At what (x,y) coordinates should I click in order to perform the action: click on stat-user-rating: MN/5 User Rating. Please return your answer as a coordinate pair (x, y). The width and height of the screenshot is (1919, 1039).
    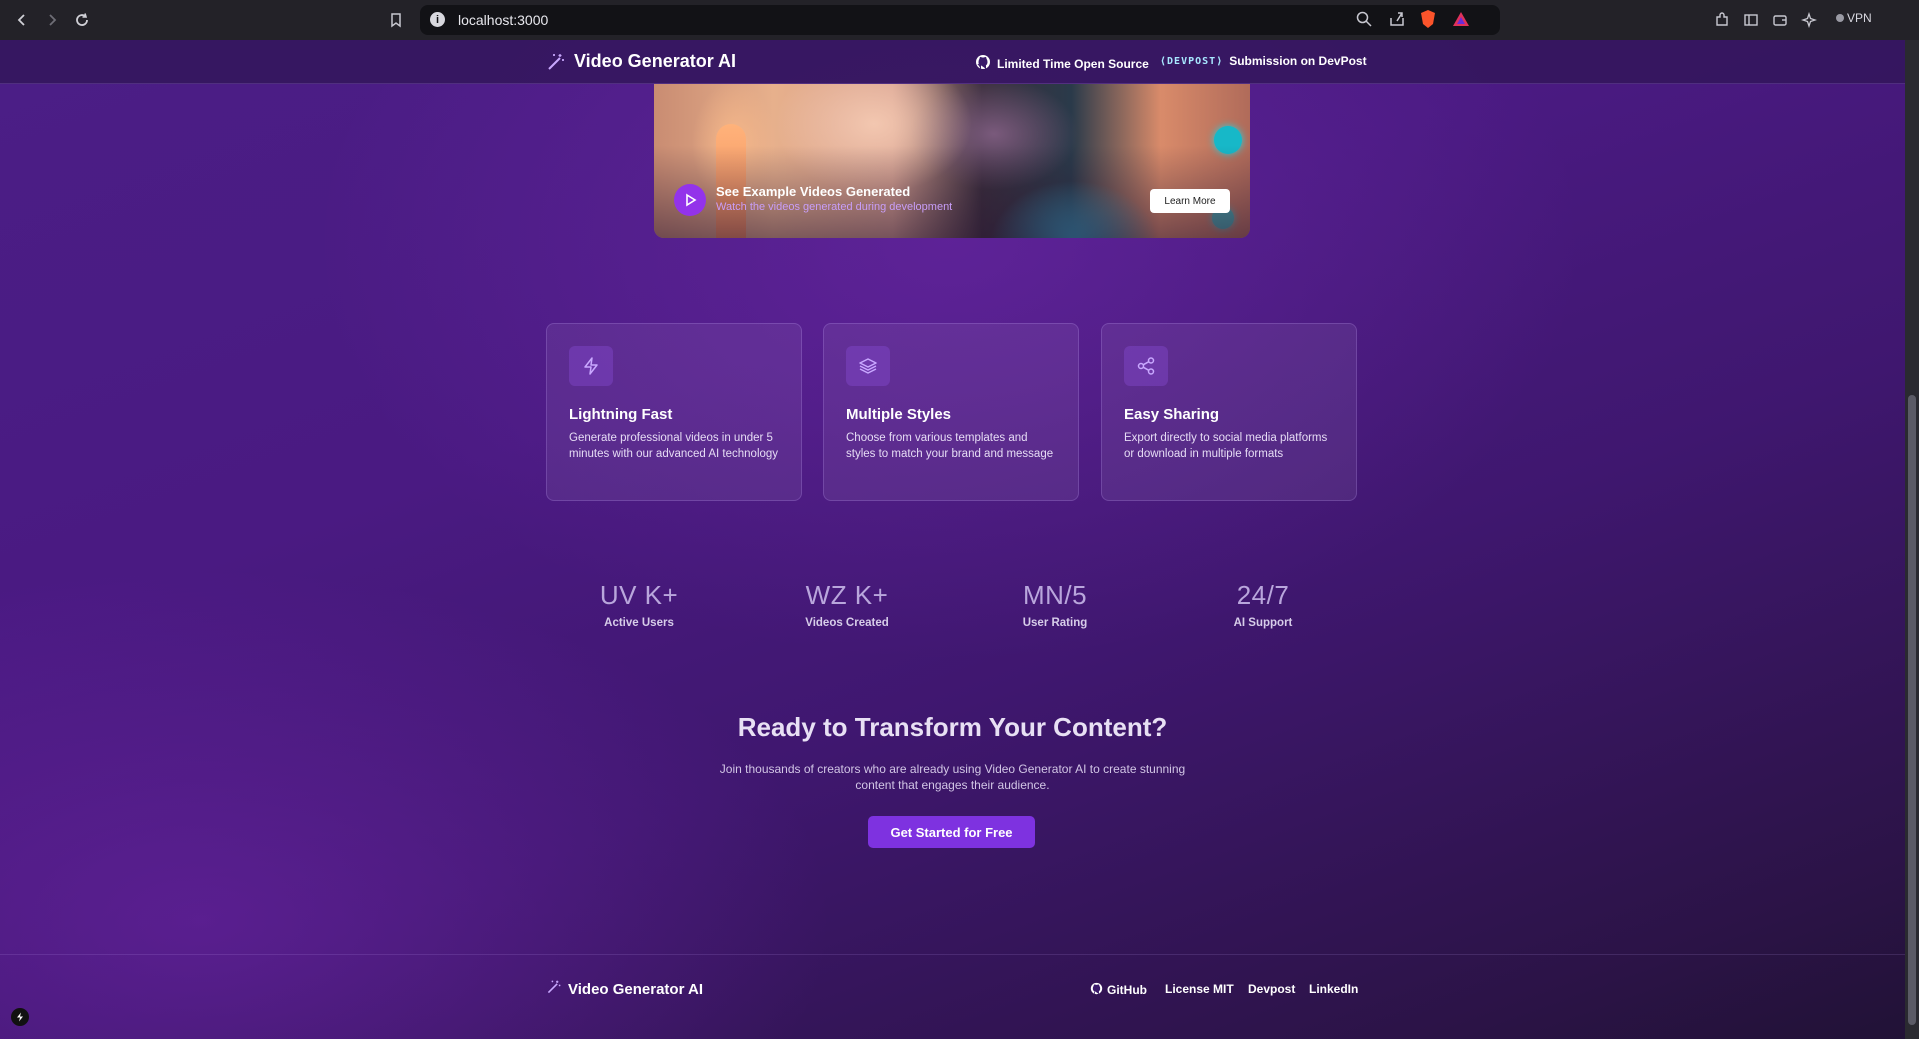
    Looking at the image, I should click on (1055, 604).